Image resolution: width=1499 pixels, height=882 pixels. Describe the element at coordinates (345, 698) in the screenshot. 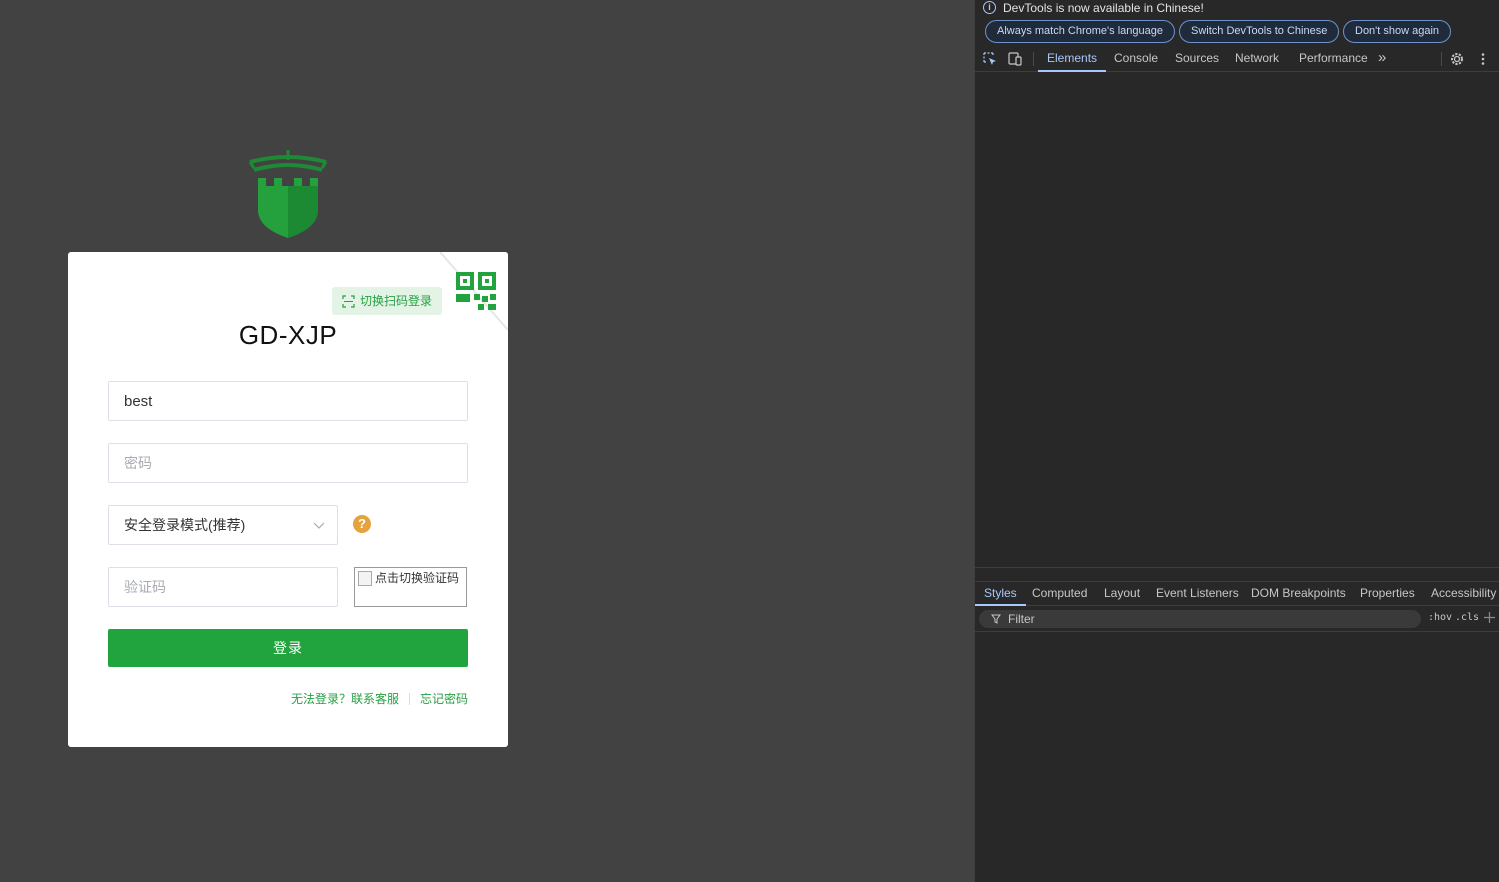

I see `contact-support-link: 无法登录？联系客服` at that location.